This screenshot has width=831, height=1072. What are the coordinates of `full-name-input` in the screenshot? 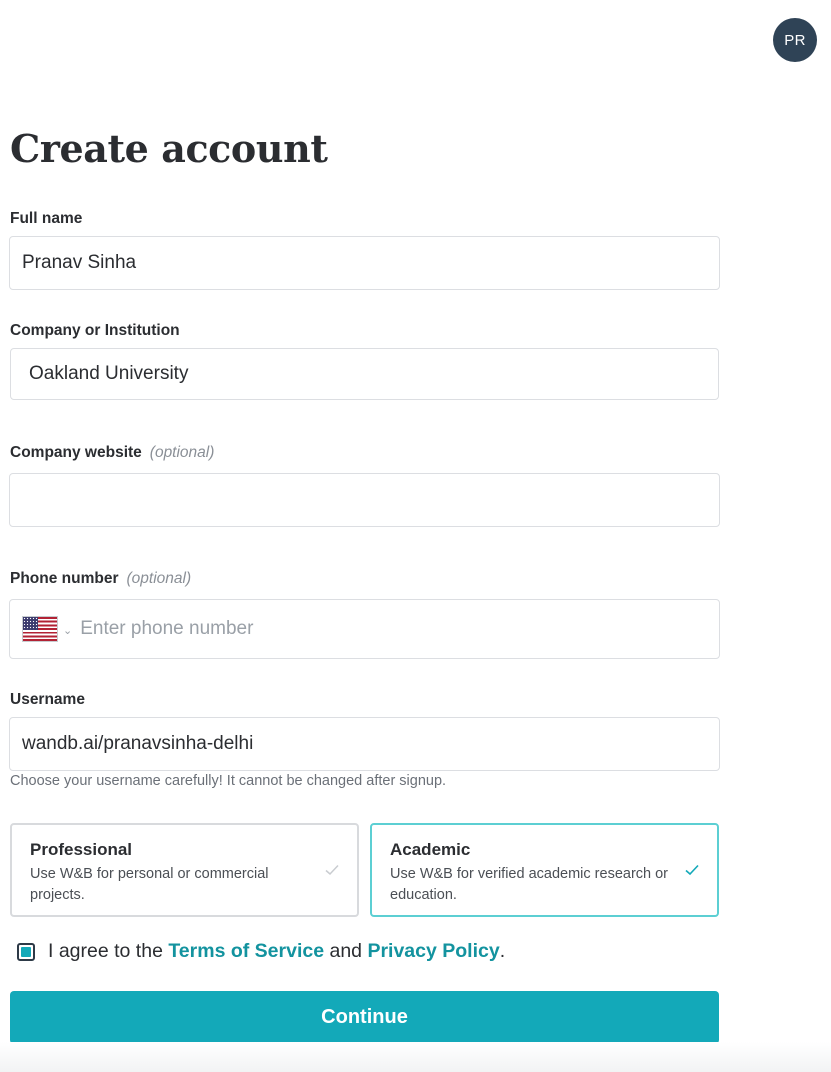 It's located at (364, 263).